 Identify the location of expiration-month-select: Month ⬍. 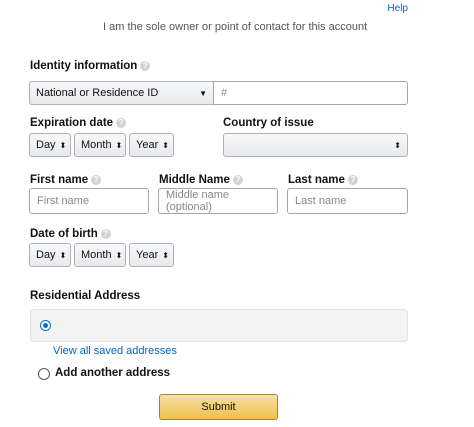
(100, 145).